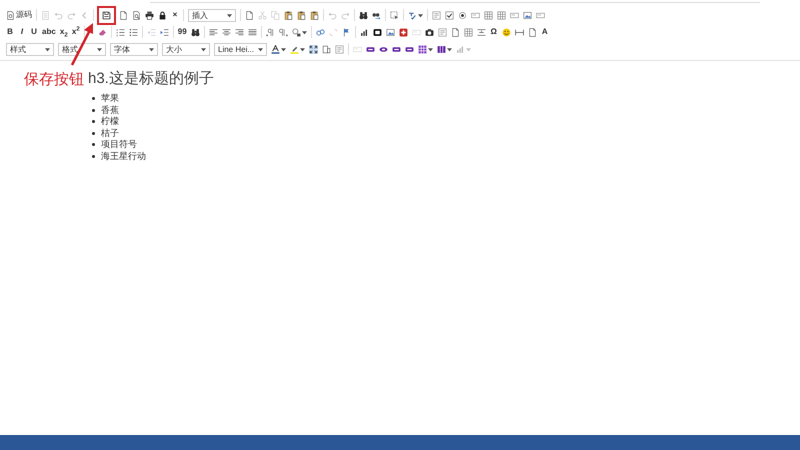 This screenshot has width=800, height=450. Describe the element at coordinates (423, 49) in the screenshot. I see `grid-icon` at that location.